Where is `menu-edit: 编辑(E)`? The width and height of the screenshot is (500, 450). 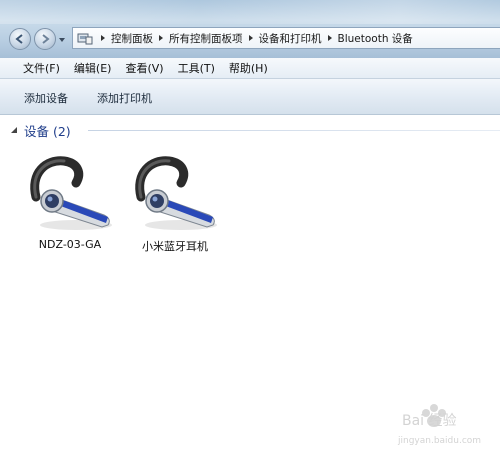
menu-edit: 编辑(E) is located at coordinates (93, 68).